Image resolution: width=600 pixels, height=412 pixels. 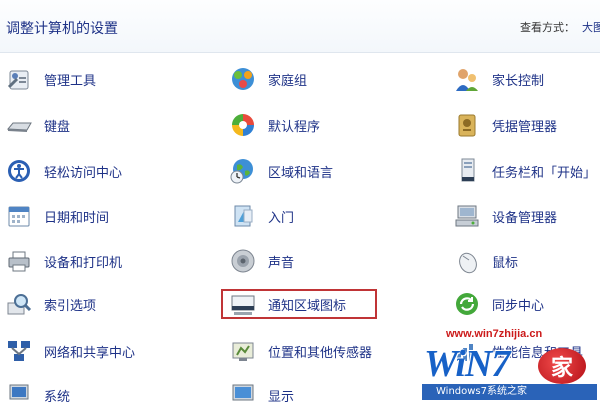 I want to click on item-keyboard: 键盘, so click(x=37, y=125).